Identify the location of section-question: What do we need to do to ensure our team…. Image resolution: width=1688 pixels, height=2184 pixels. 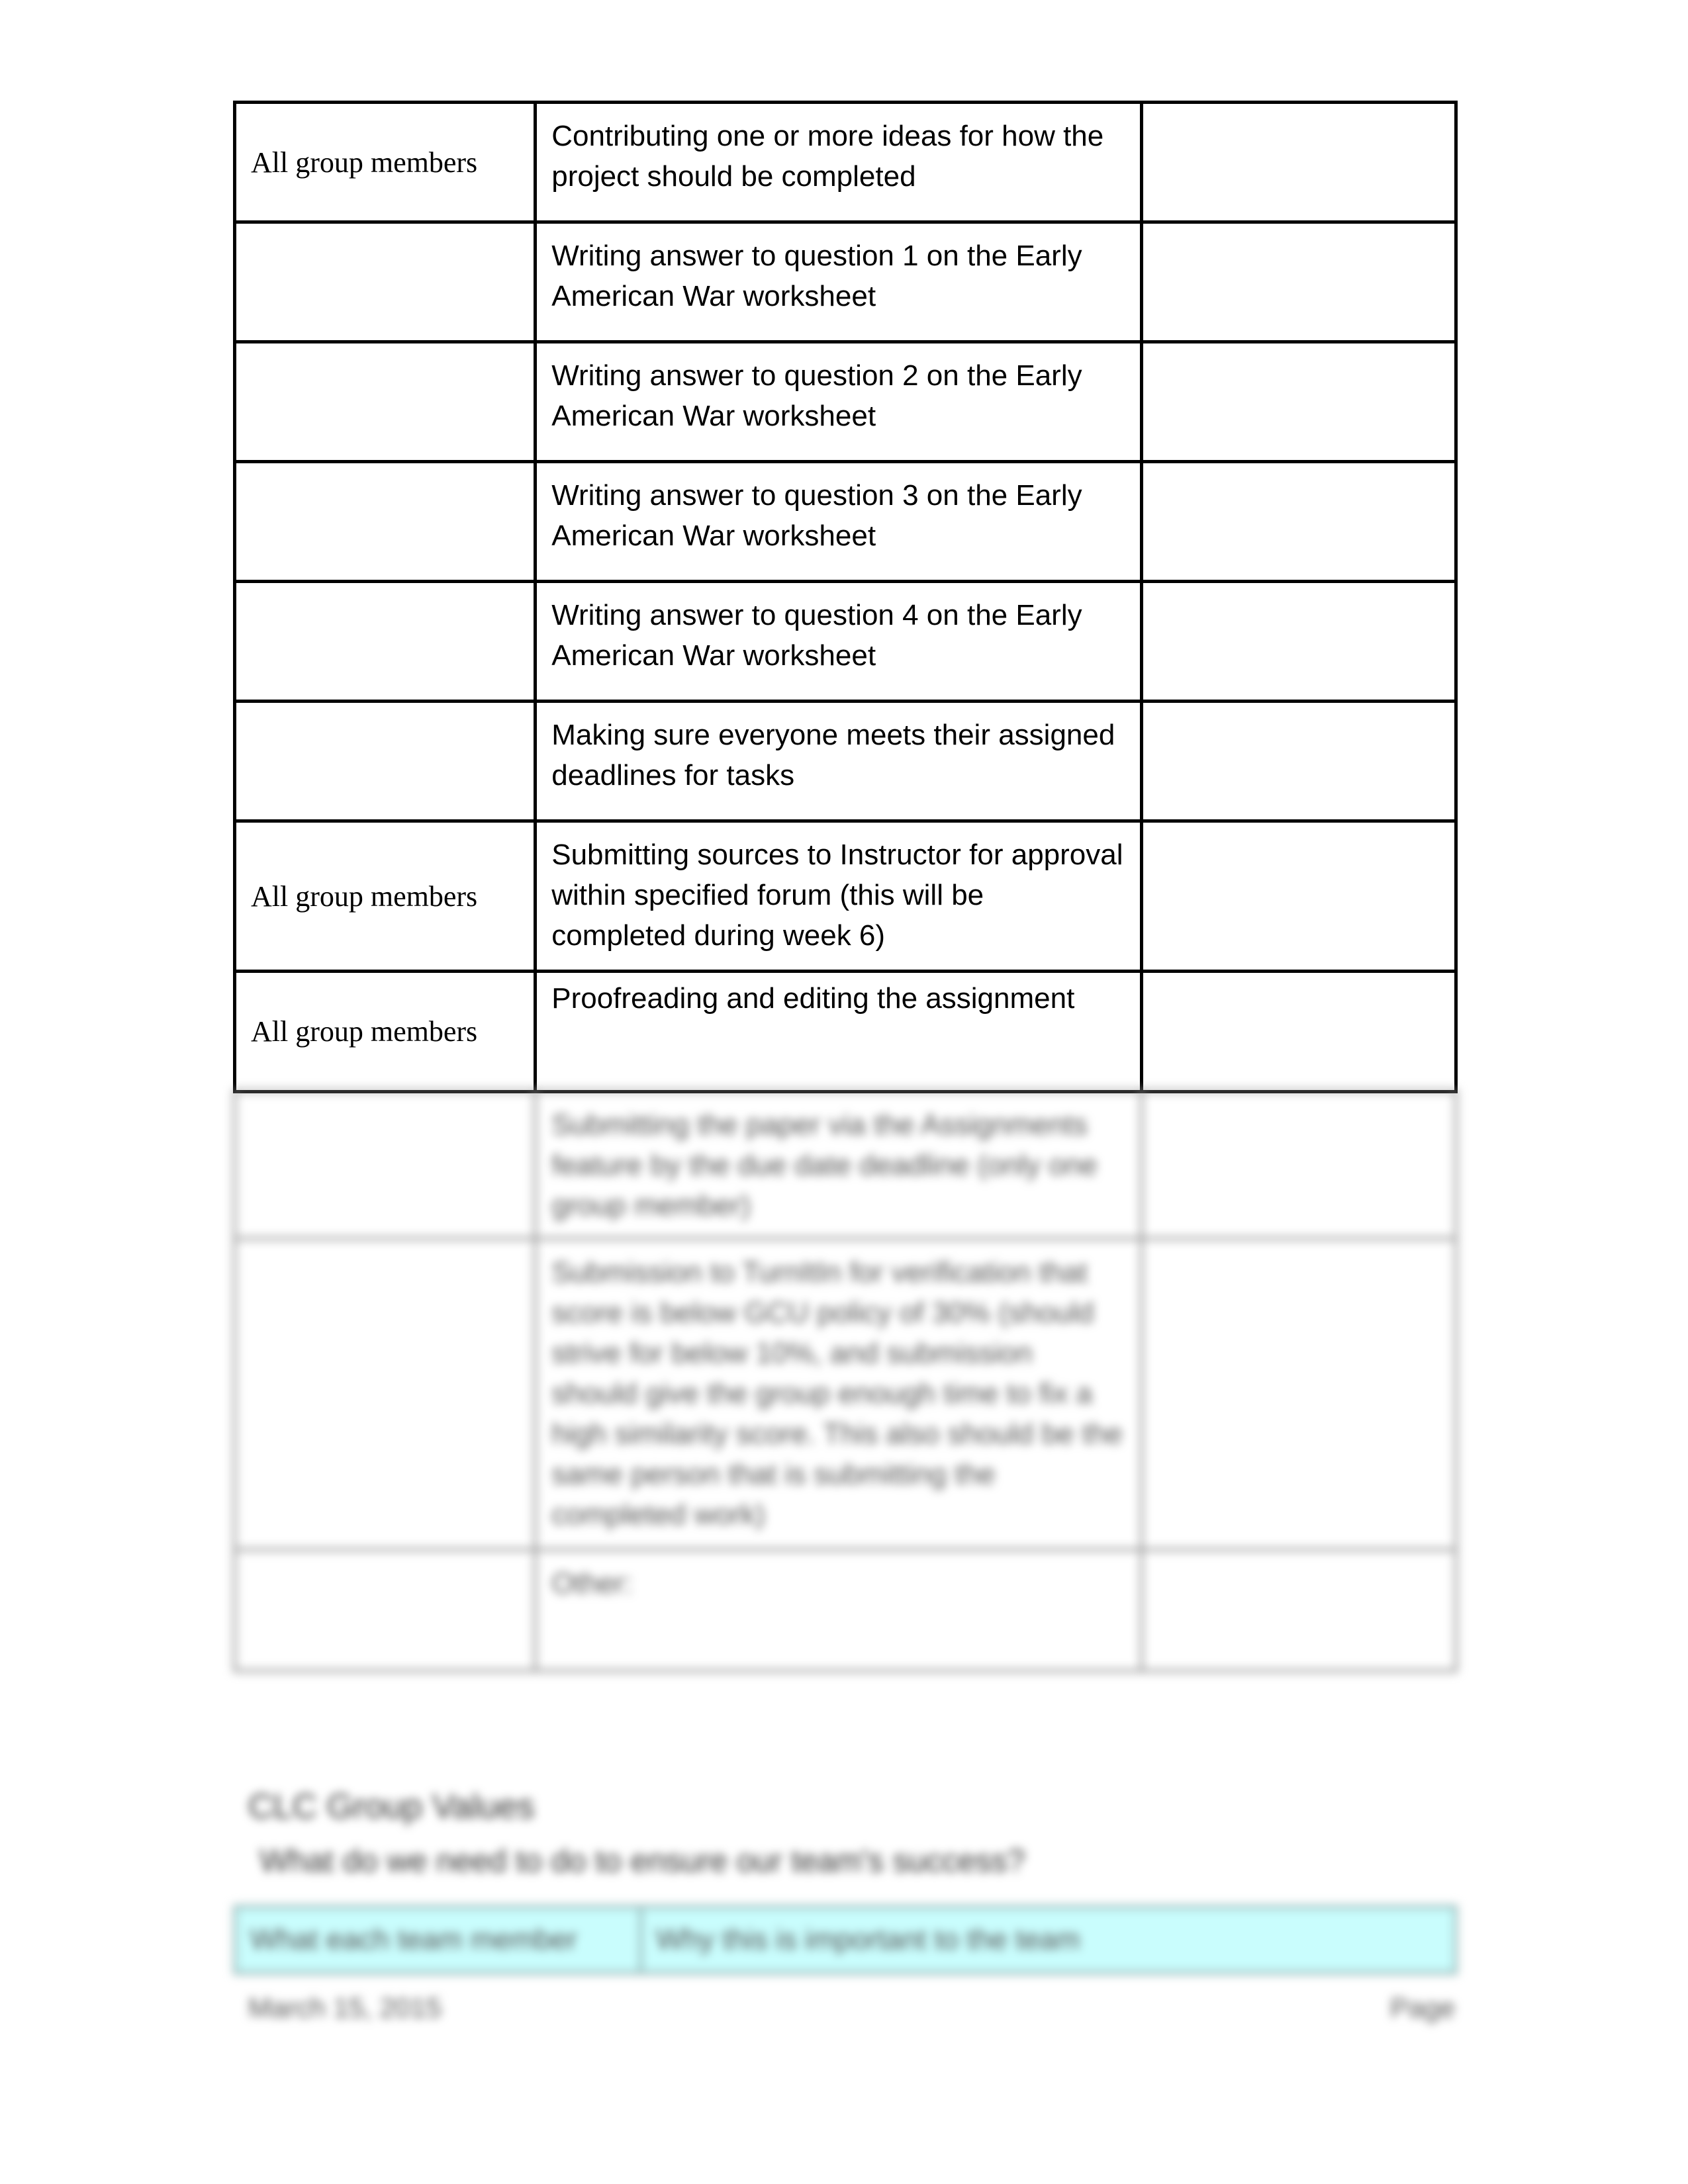
(642, 1861).